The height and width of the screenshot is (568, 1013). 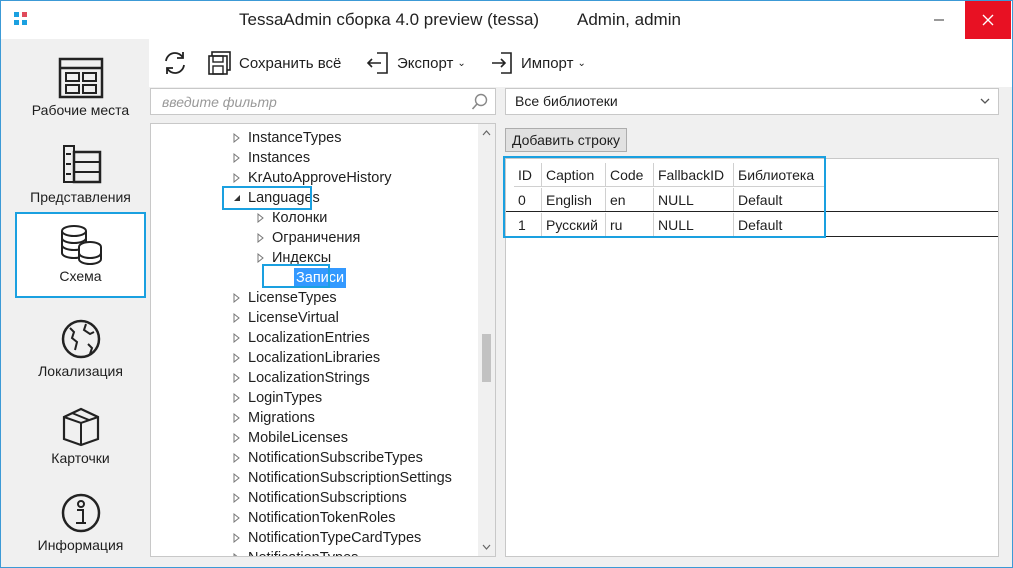 I want to click on chevron-down-icon, so click(x=985, y=101).